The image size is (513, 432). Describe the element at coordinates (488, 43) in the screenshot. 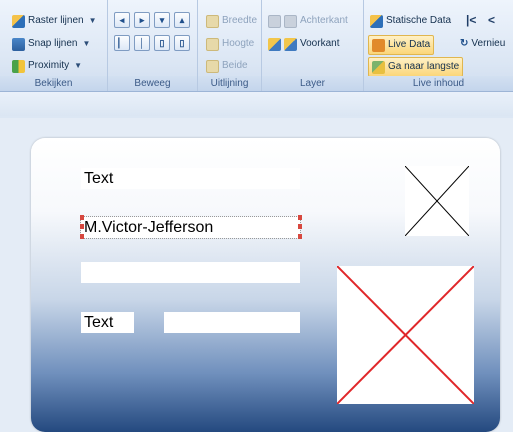

I see `vernieuwen-label: Vernieu` at that location.